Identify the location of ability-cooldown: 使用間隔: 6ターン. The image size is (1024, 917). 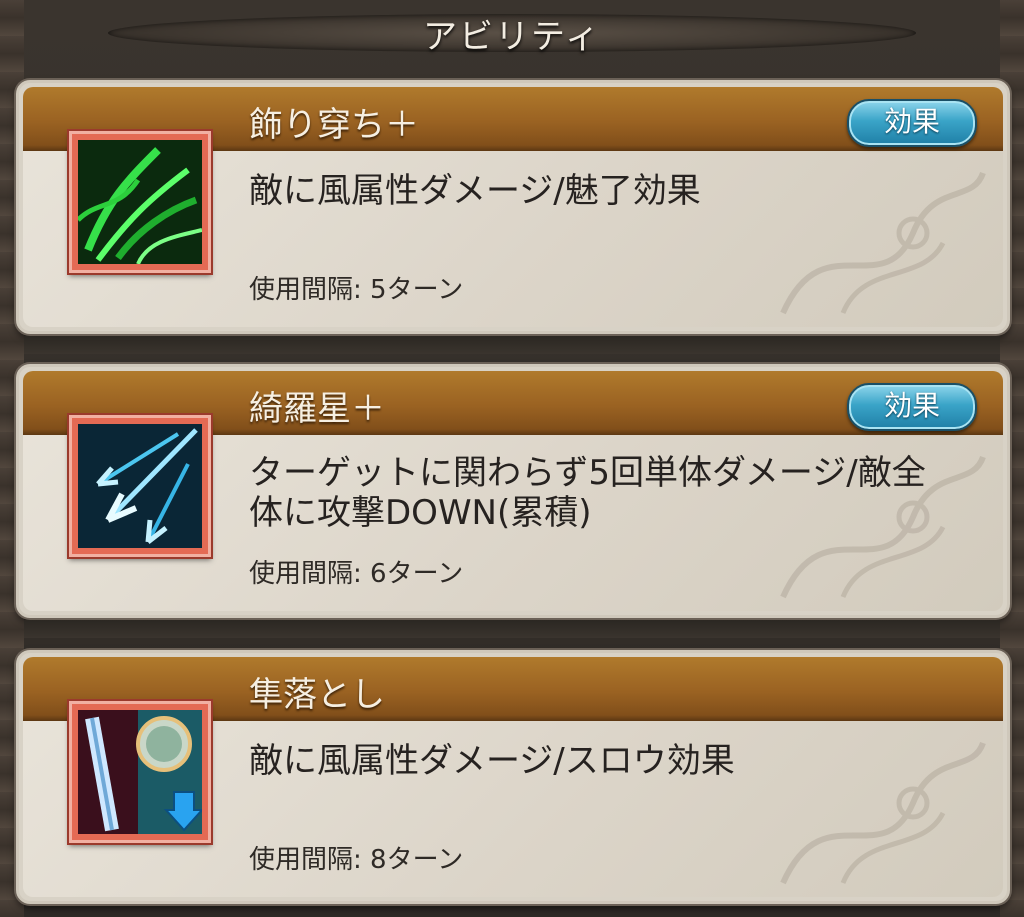
(356, 574).